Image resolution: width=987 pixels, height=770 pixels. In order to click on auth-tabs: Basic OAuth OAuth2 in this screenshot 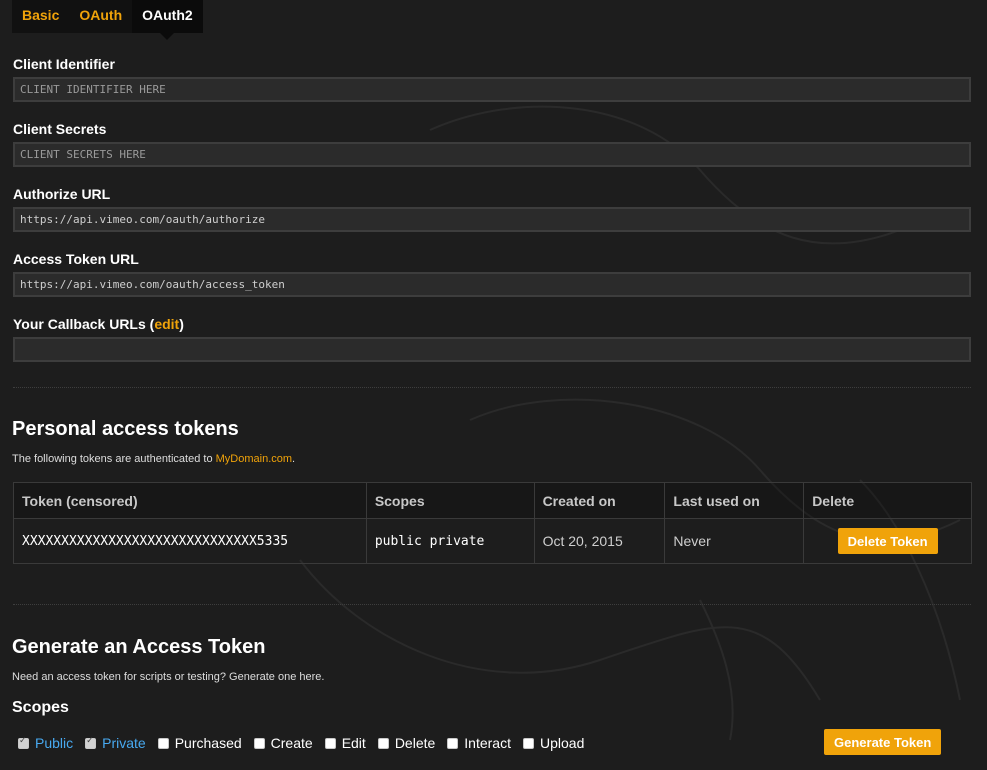, I will do `click(107, 20)`.